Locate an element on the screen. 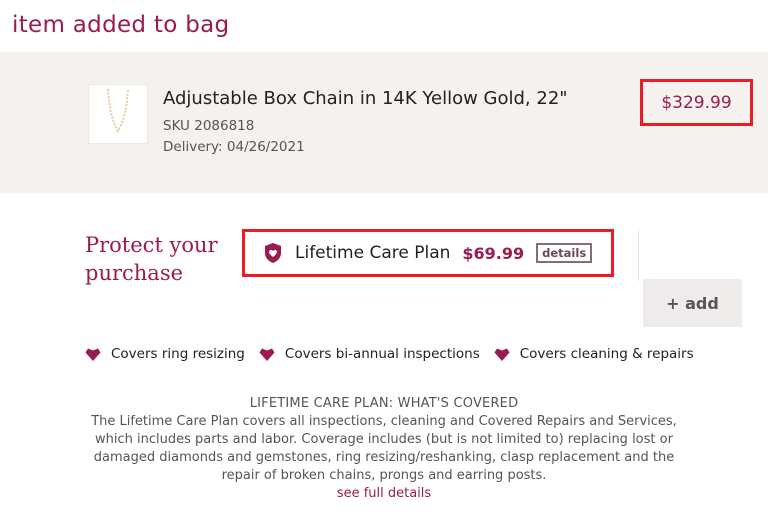 The height and width of the screenshot is (522, 768). page-title: item added to bag is located at coordinates (121, 25).